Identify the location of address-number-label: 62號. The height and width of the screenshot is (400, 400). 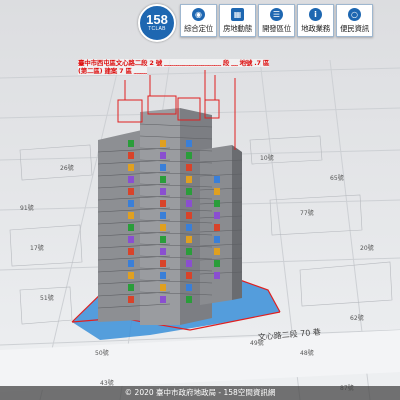
(357, 318).